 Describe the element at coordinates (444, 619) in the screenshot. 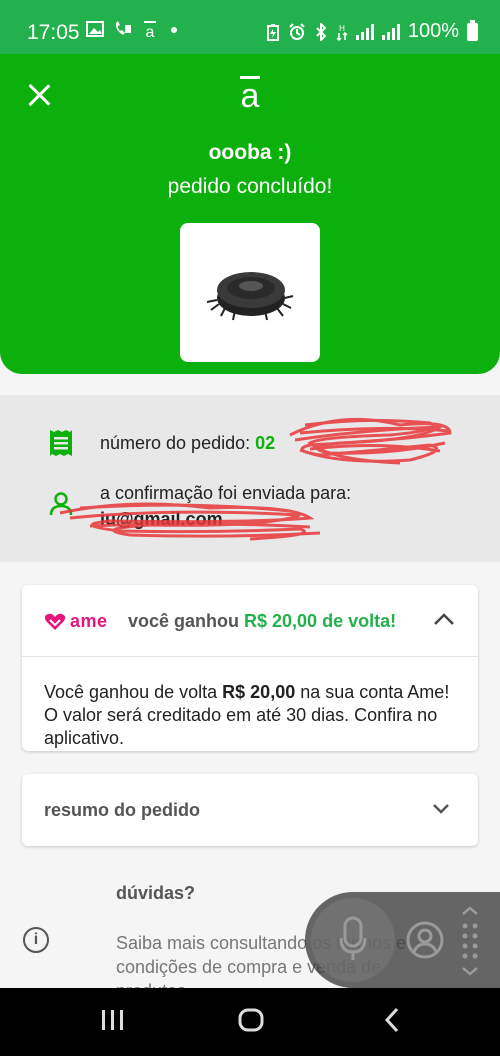

I see `chevron-up-icon` at that location.